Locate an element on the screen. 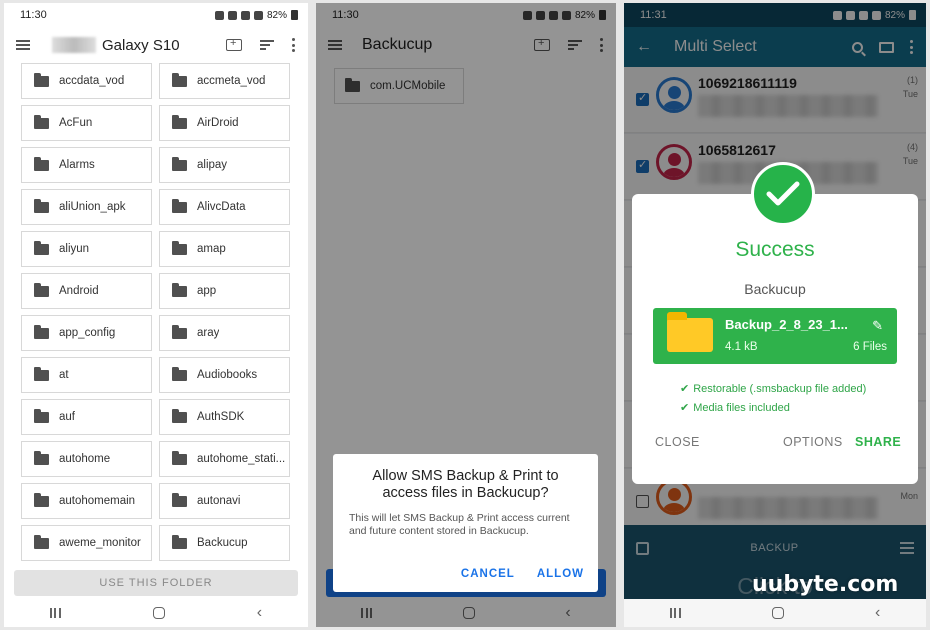  folder-item: Backucup is located at coordinates (224, 543).